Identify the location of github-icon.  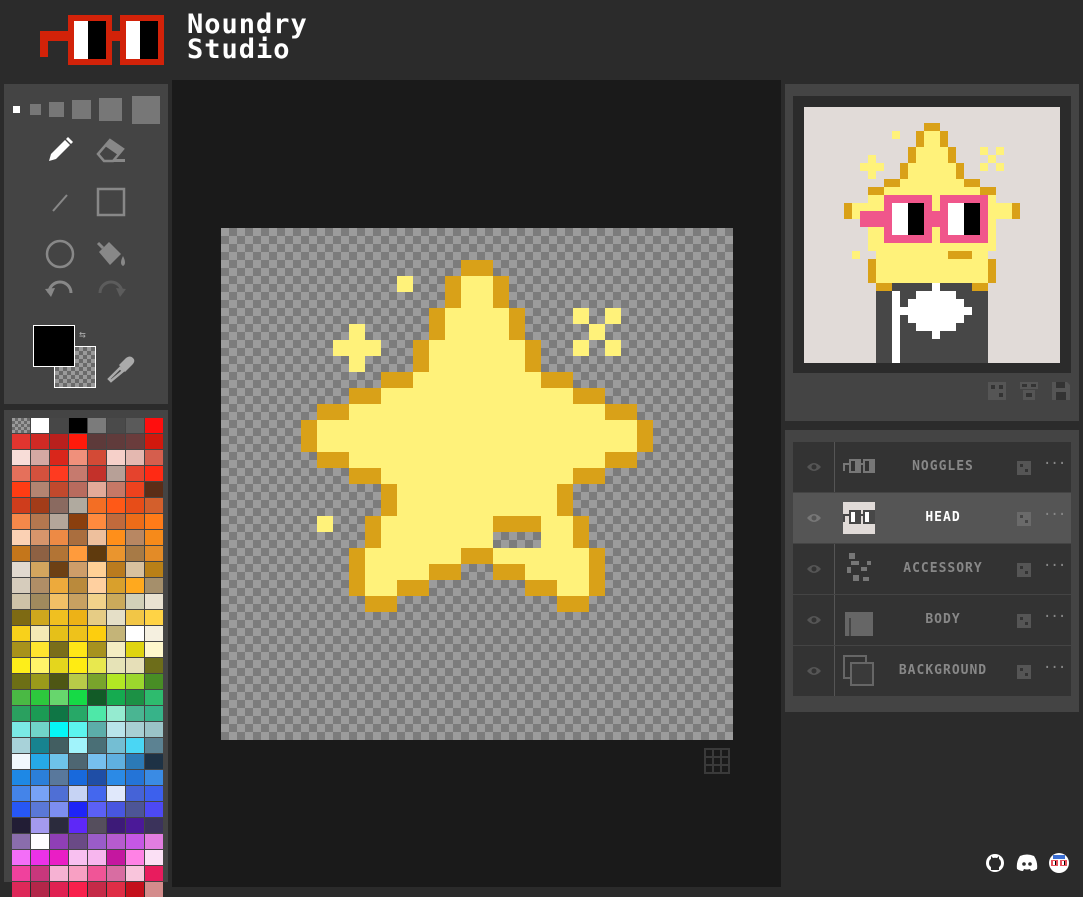
(995, 863).